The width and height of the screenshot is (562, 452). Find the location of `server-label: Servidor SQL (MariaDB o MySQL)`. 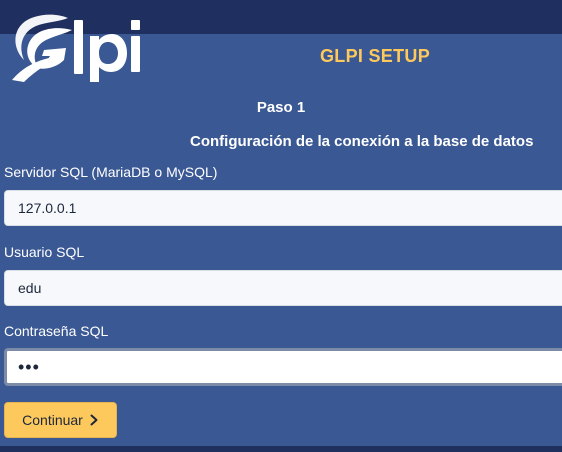

server-label: Servidor SQL (MariaDB o MySQL) is located at coordinates (111, 172).